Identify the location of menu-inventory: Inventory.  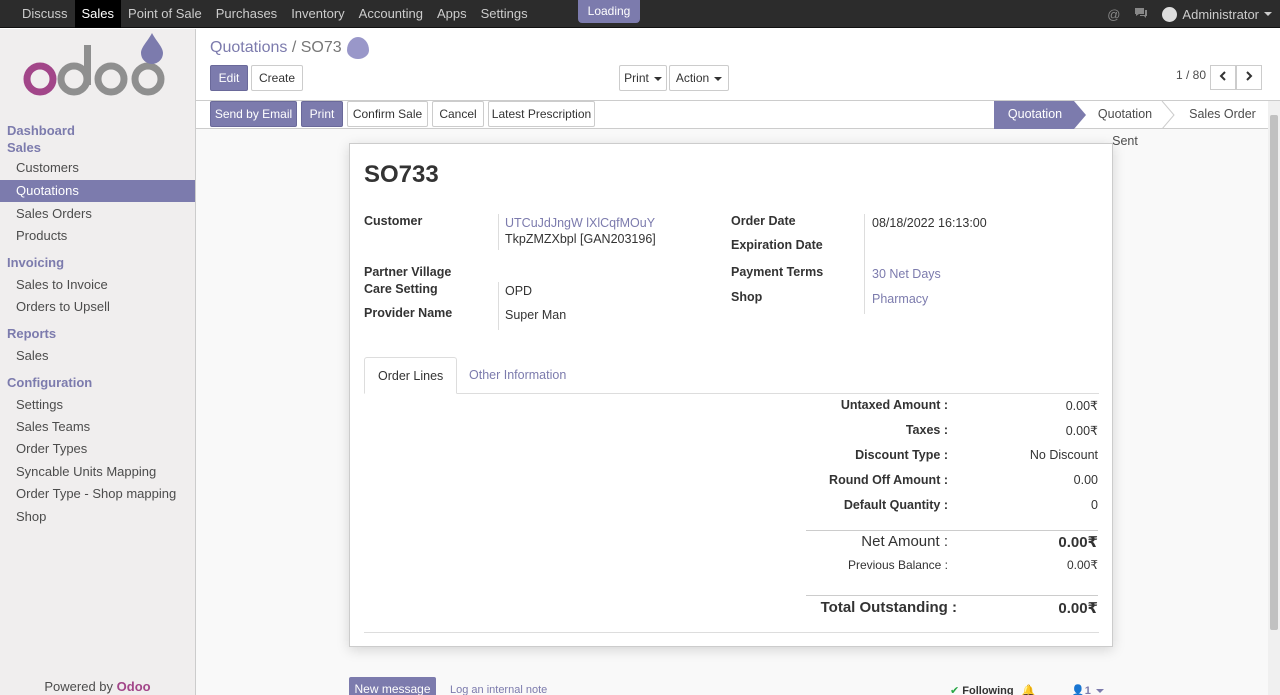
(317, 14).